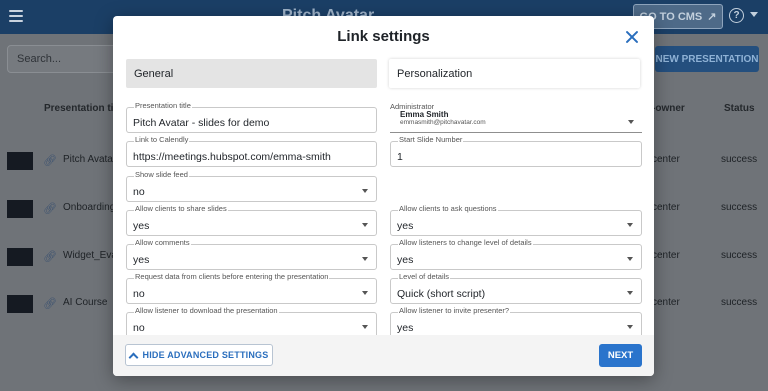 Image resolution: width=768 pixels, height=391 pixels. Describe the element at coordinates (448, 209) in the screenshot. I see `field-label: Allow clients to ask questions` at that location.